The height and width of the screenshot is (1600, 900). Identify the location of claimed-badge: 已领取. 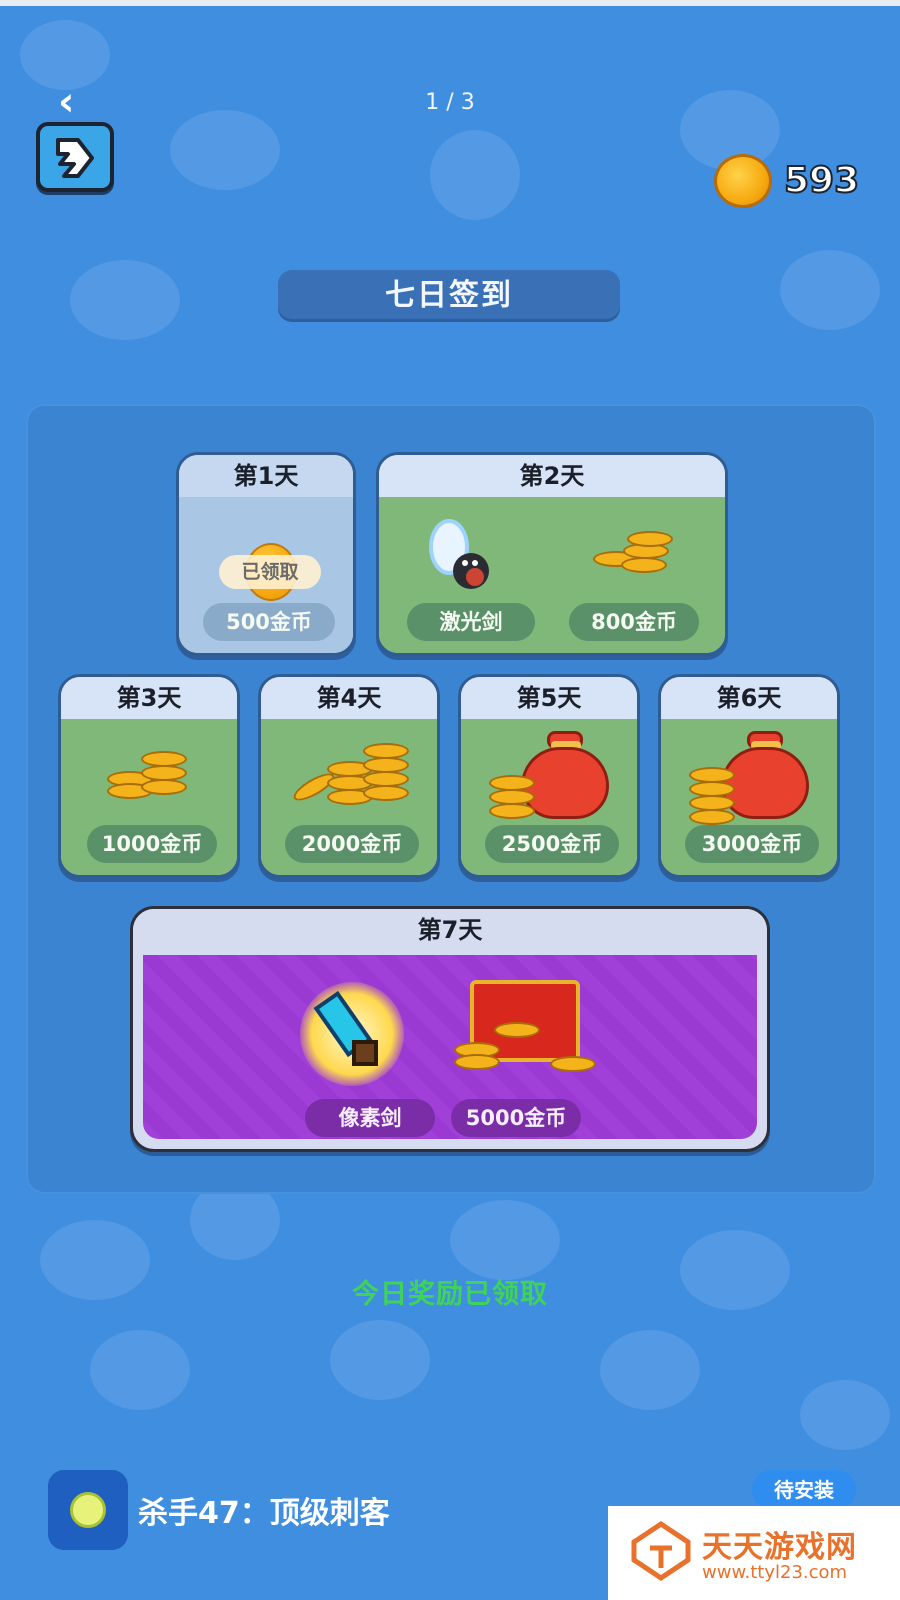
(270, 572).